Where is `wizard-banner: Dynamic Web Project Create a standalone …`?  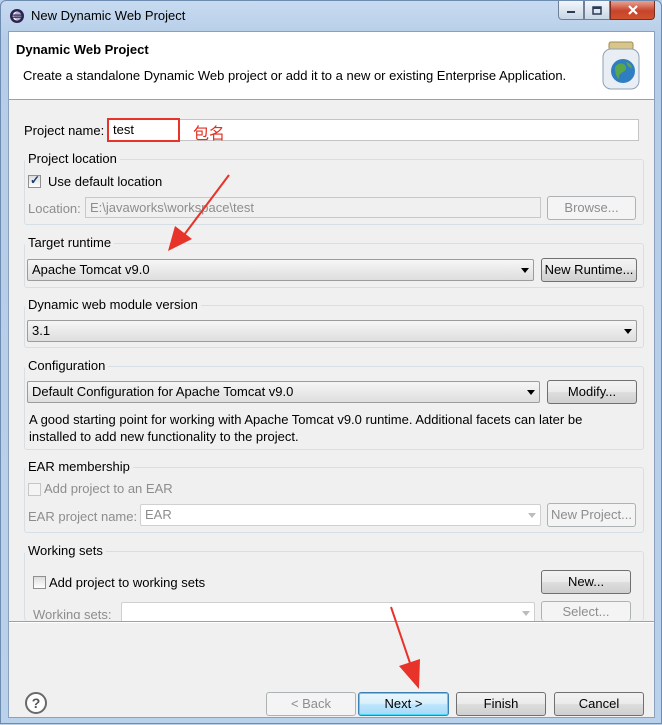
wizard-banner: Dynamic Web Project Create a standalone … is located at coordinates (331, 66).